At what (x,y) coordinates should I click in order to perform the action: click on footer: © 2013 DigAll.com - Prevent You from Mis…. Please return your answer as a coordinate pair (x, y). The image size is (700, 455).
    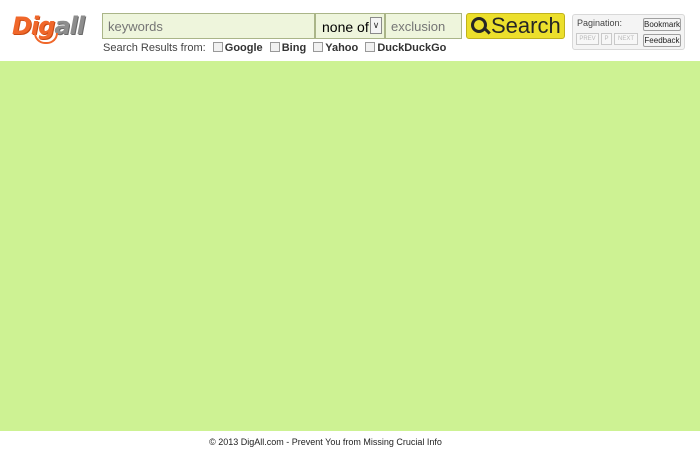
    Looking at the image, I should click on (350, 443).